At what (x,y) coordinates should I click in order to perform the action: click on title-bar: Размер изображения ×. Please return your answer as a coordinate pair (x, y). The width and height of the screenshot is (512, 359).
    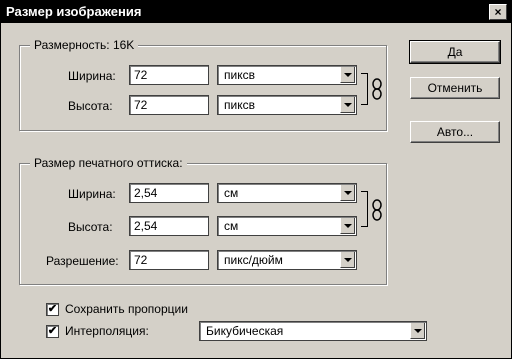
    Looking at the image, I should click on (256, 12).